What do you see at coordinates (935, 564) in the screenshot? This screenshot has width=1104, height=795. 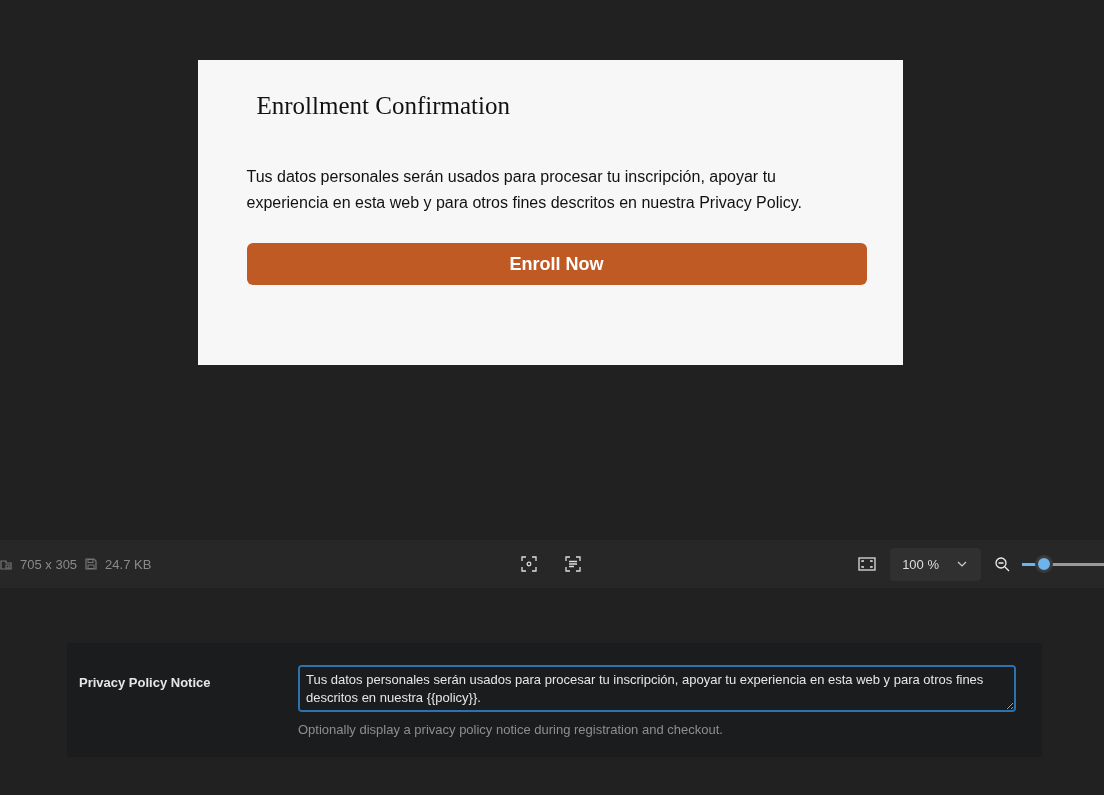 I see `zoom-dropdown: 100 %` at bounding box center [935, 564].